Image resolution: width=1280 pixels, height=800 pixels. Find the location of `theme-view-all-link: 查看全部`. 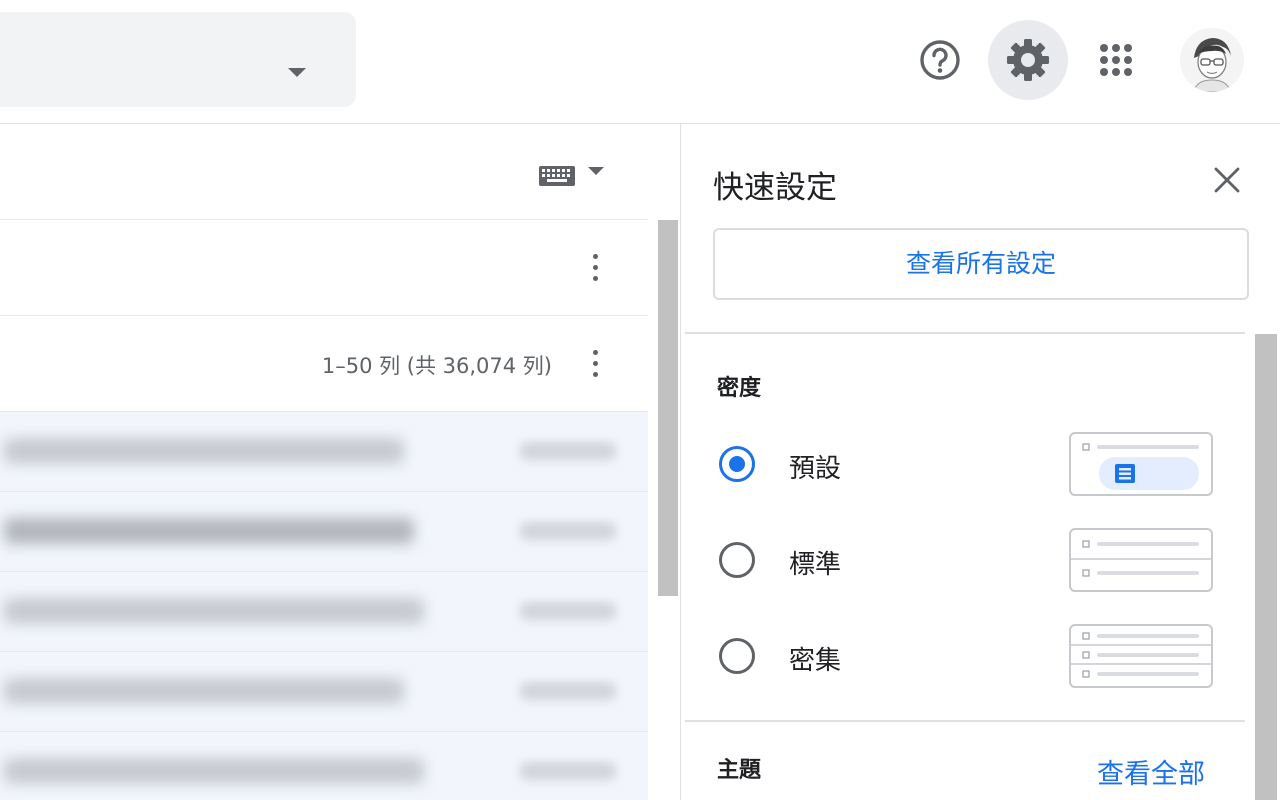

theme-view-all-link: 查看全部 is located at coordinates (1151, 771).